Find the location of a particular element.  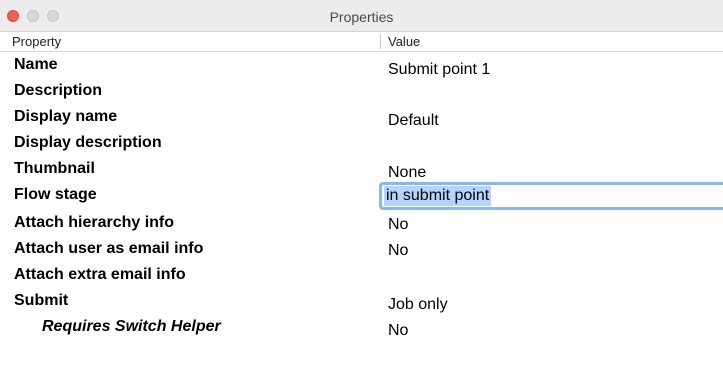

table-row-attach-hierarchy-info: Attach hierarchy info No is located at coordinates (361, 221).